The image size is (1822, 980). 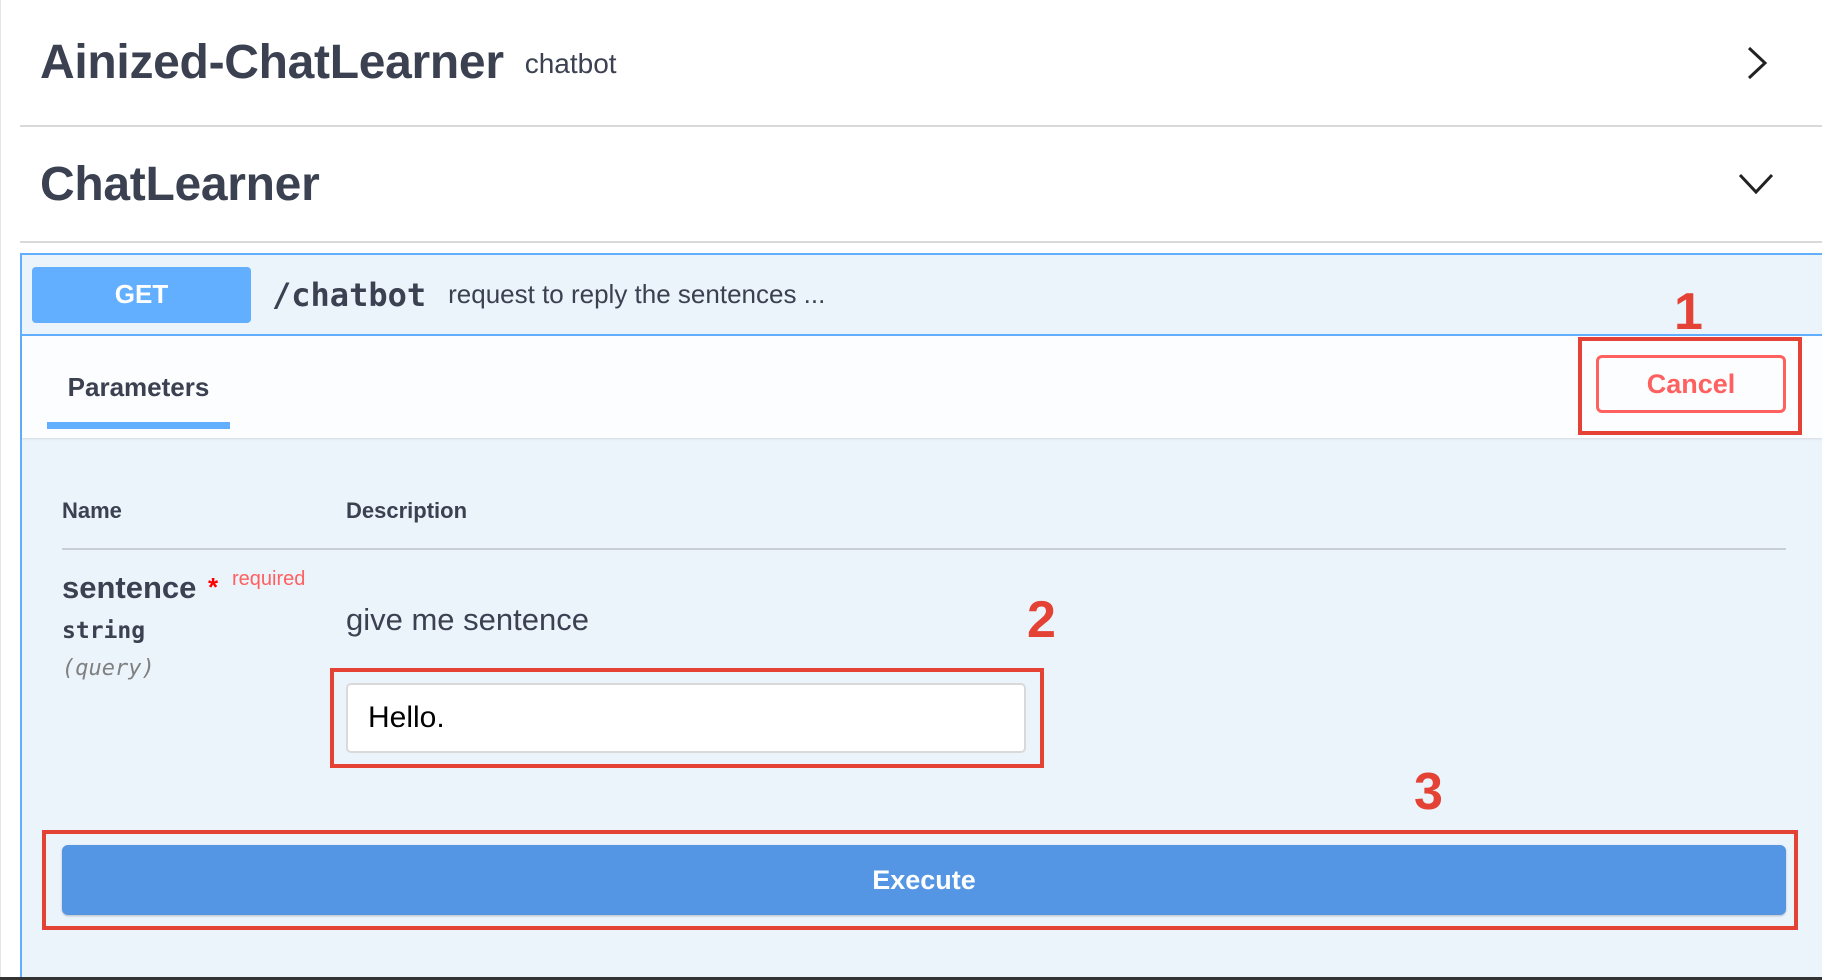 What do you see at coordinates (269, 579) in the screenshot?
I see `required-label: required` at bounding box center [269, 579].